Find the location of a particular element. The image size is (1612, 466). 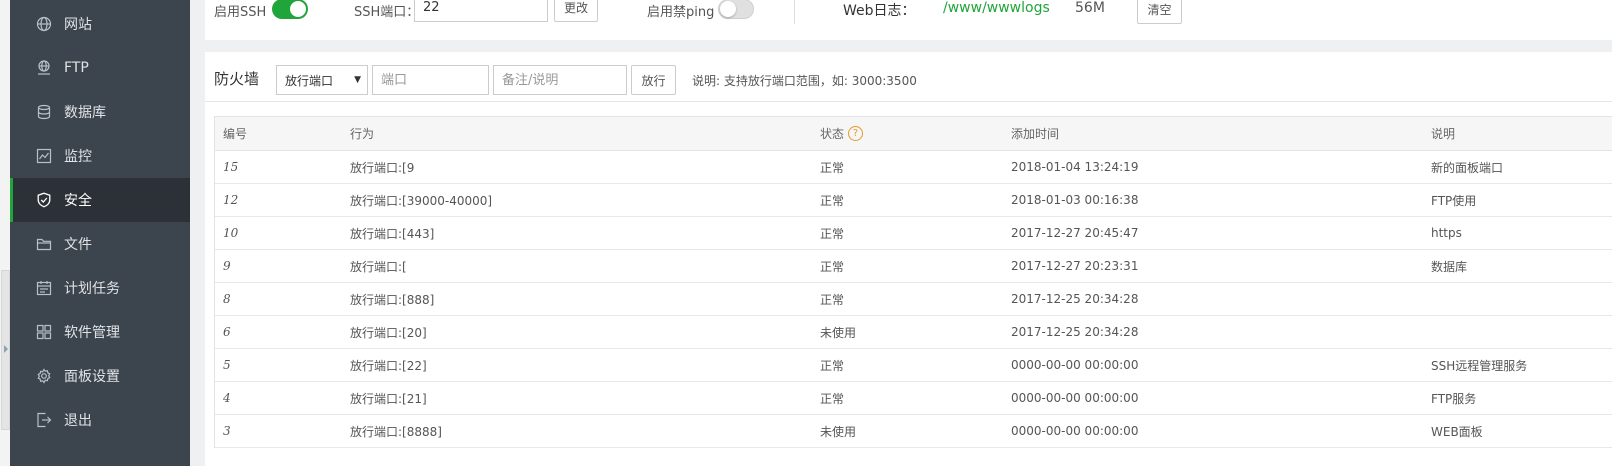

rule-action: 放行端口:[21] is located at coordinates (388, 398).